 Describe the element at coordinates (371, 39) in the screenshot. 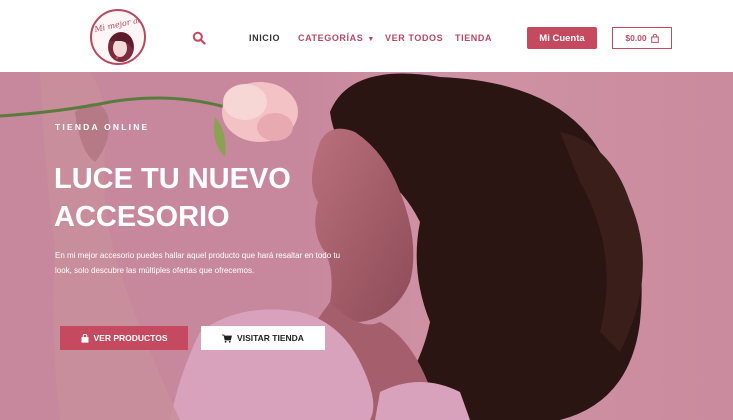

I see `chevron-down-icon: ▼` at that location.